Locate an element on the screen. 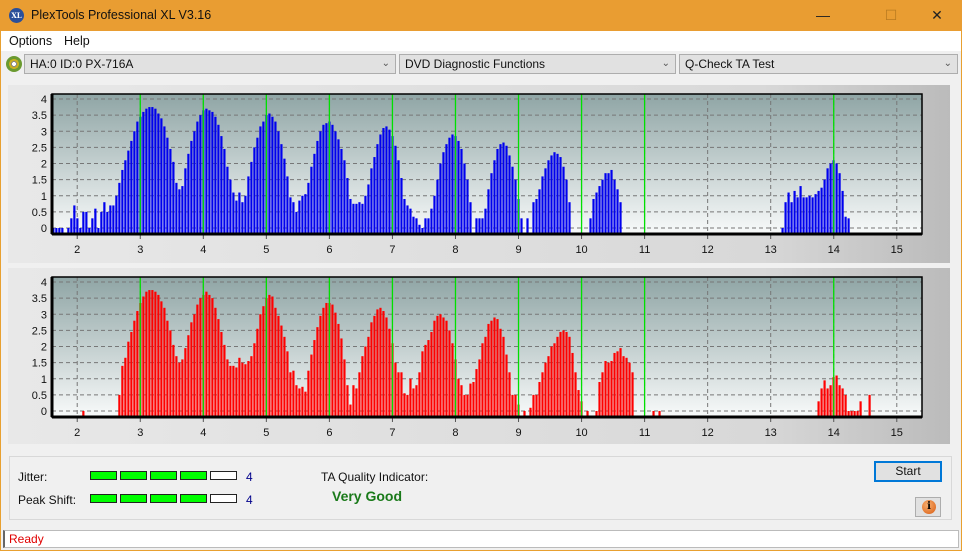 This screenshot has width=962, height=551. info-icon: i is located at coordinates (929, 507).